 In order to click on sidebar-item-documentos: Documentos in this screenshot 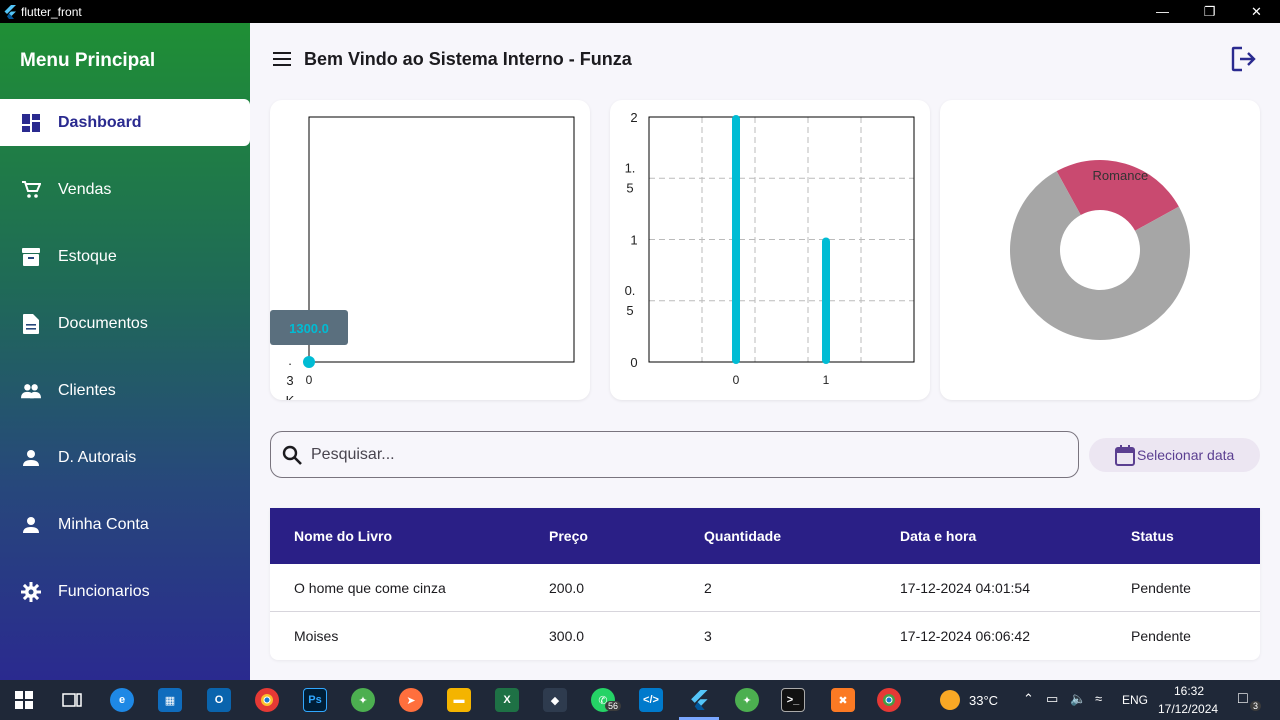, I will do `click(125, 323)`.